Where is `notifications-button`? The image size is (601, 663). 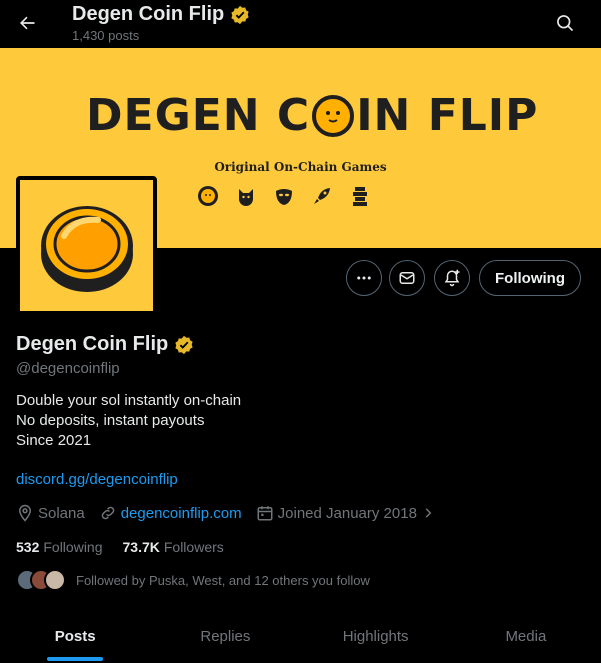 notifications-button is located at coordinates (452, 278).